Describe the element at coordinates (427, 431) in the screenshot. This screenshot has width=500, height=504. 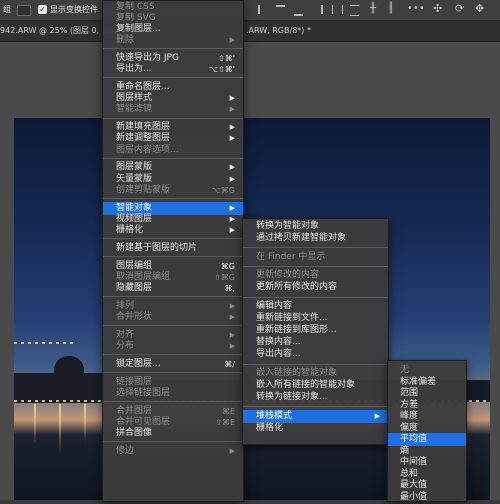
I see `stack-mode-submenu: 无标准偏差 范围 方差 峰度 偏度 平均值熵中间值 总和 最大值 最小值` at that location.